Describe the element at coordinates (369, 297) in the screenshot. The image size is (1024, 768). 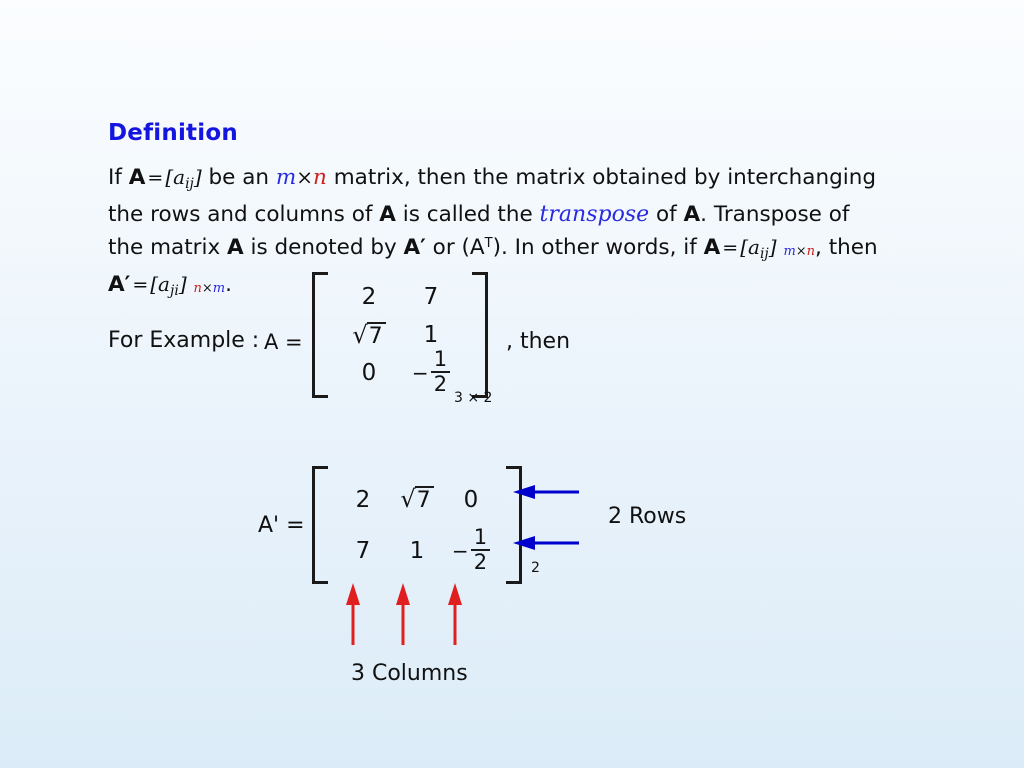
I see `matrix-a-cell-r1c1: 2` at that location.